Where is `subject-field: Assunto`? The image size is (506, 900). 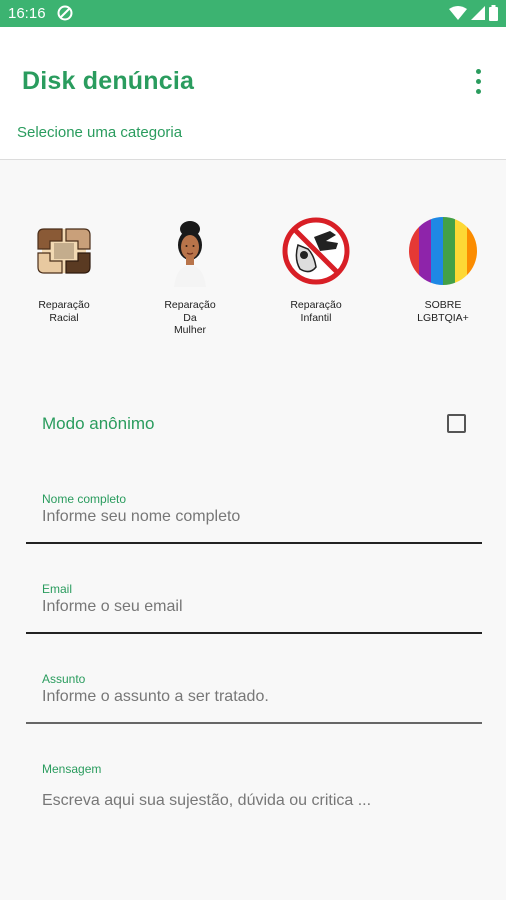
subject-field: Assunto is located at coordinates (254, 699).